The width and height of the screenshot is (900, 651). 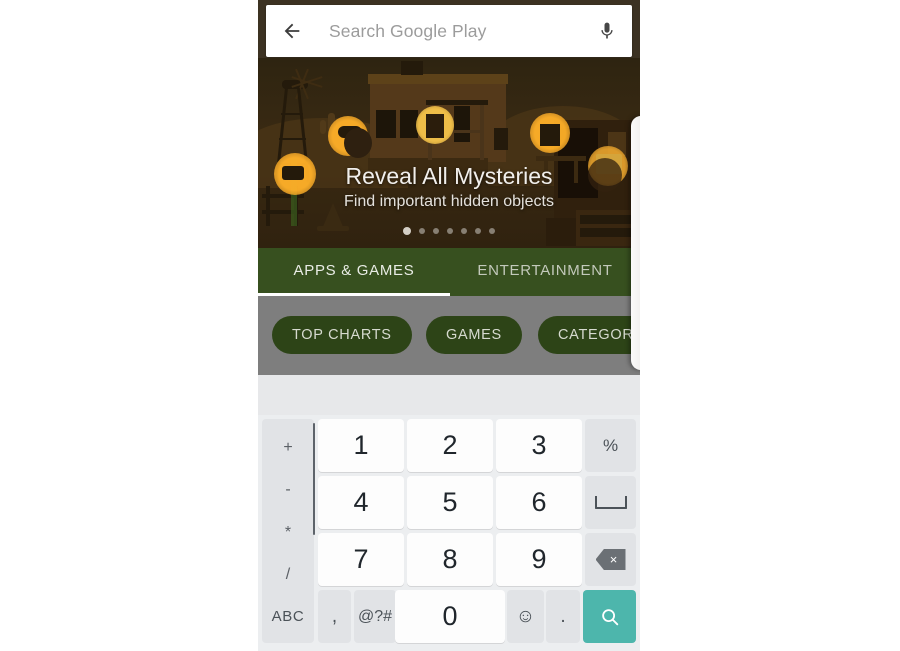 What do you see at coordinates (449, 201) in the screenshot?
I see `banner-subtitle: Find important hidden objects` at bounding box center [449, 201].